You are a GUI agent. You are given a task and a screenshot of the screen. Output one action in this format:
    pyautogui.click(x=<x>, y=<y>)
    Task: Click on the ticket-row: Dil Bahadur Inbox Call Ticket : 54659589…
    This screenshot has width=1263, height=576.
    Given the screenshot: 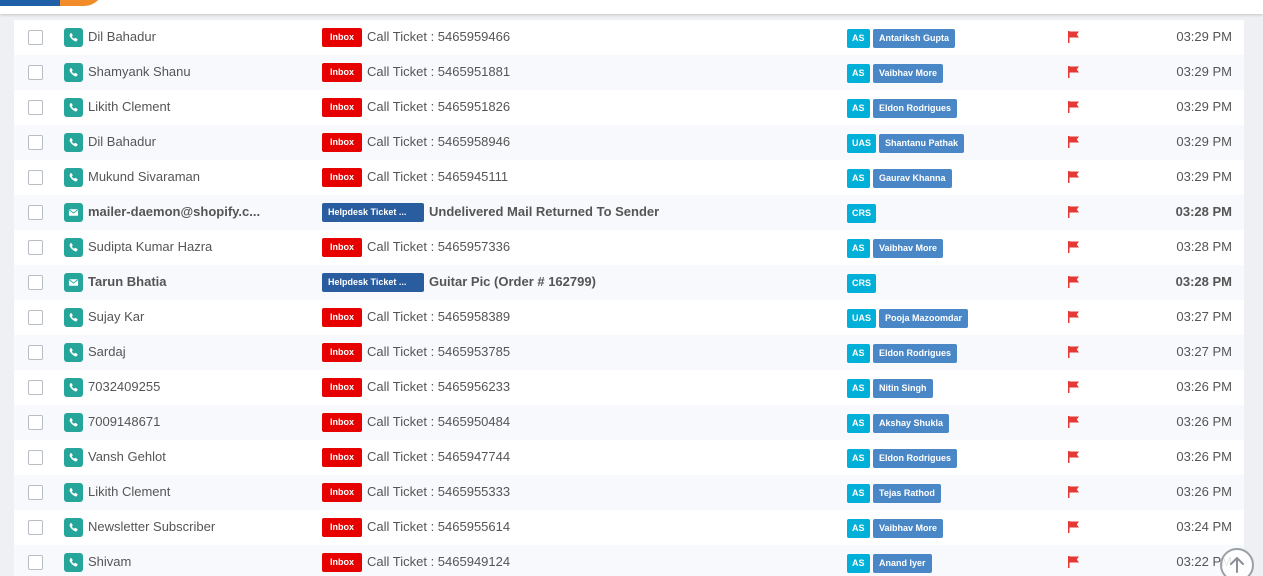 What is the action you would take?
    pyautogui.click(x=629, y=142)
    